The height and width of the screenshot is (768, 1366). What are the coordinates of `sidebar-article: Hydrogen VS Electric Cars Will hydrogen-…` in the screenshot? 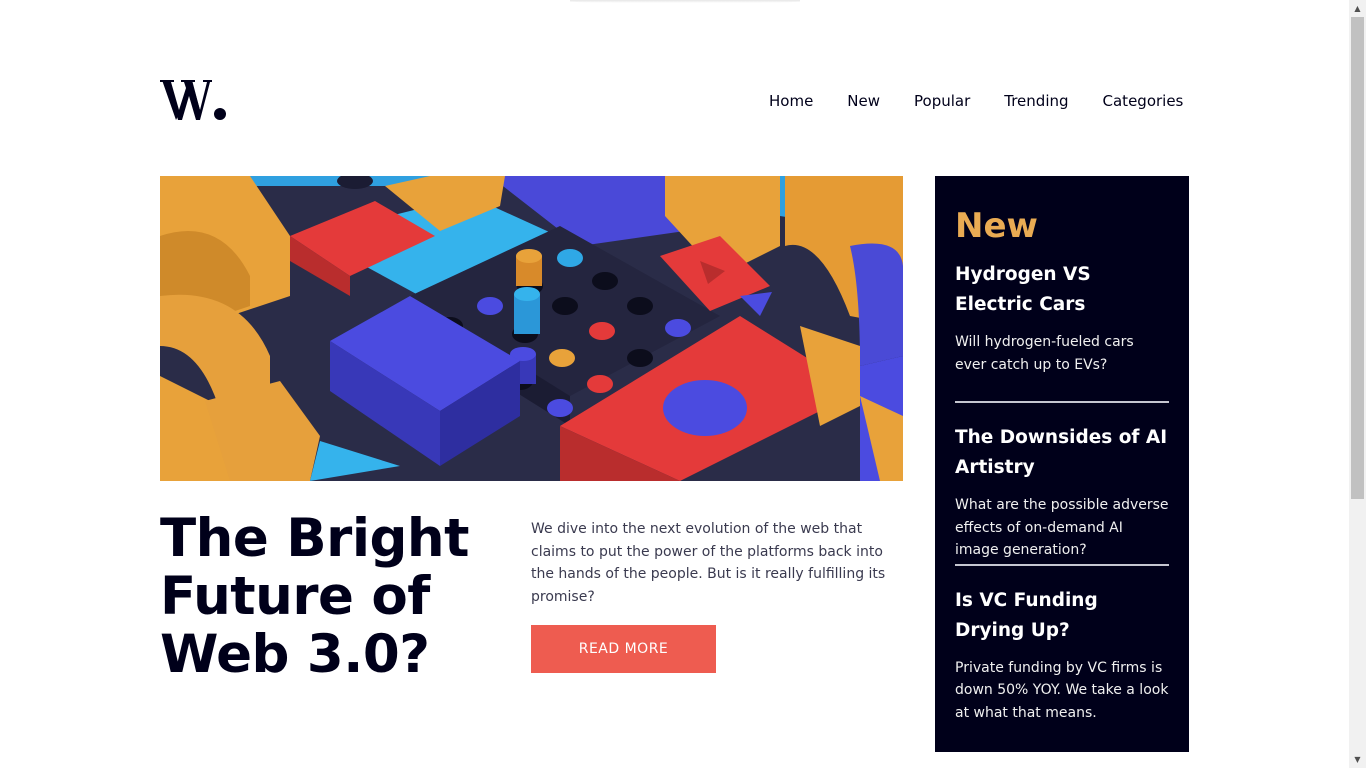 It's located at (1062, 330).